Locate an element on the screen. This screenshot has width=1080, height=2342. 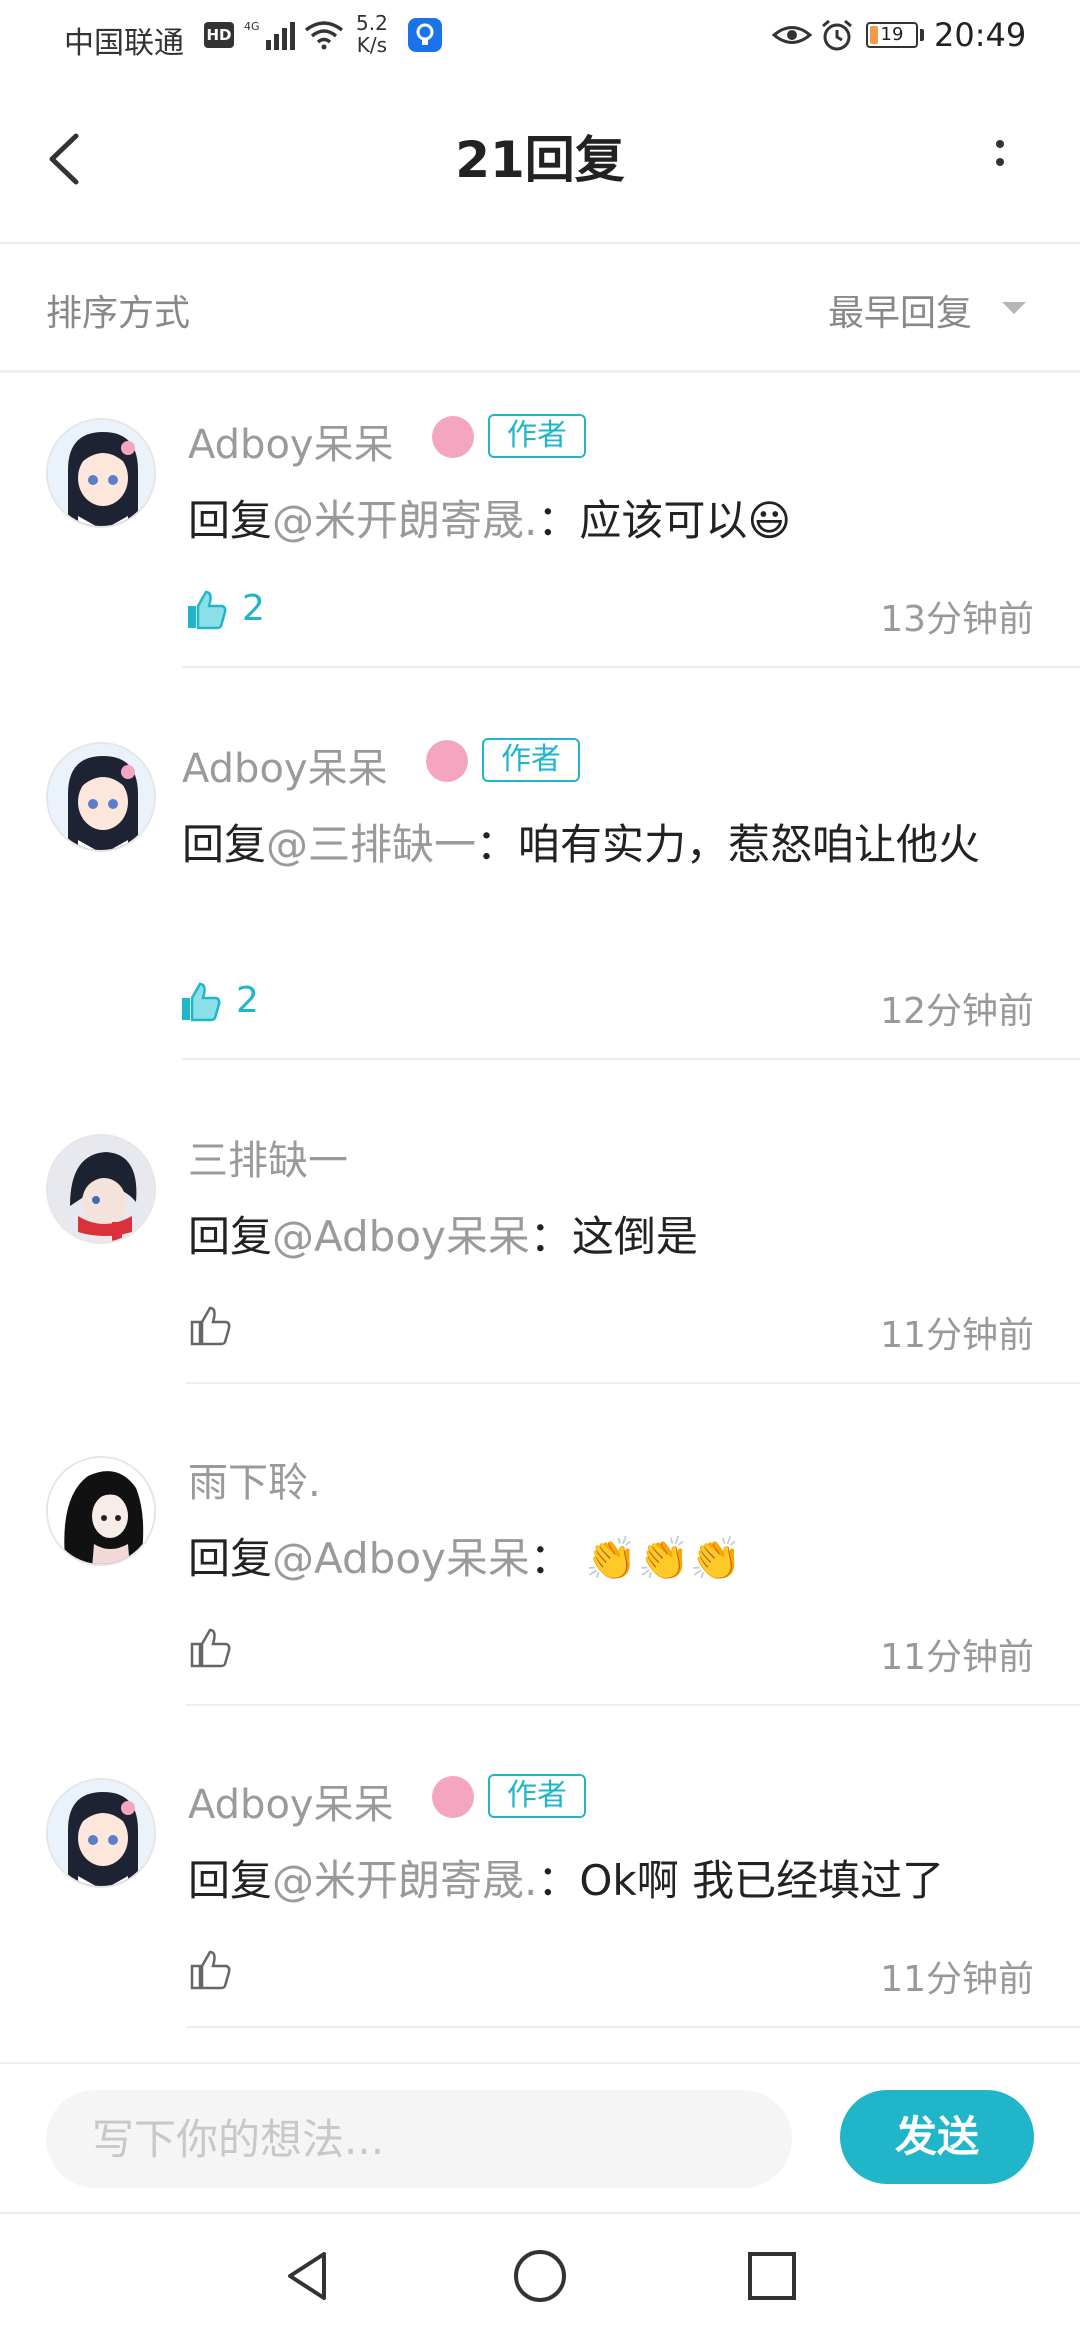
triangle-back-icon is located at coordinates (308, 2276).